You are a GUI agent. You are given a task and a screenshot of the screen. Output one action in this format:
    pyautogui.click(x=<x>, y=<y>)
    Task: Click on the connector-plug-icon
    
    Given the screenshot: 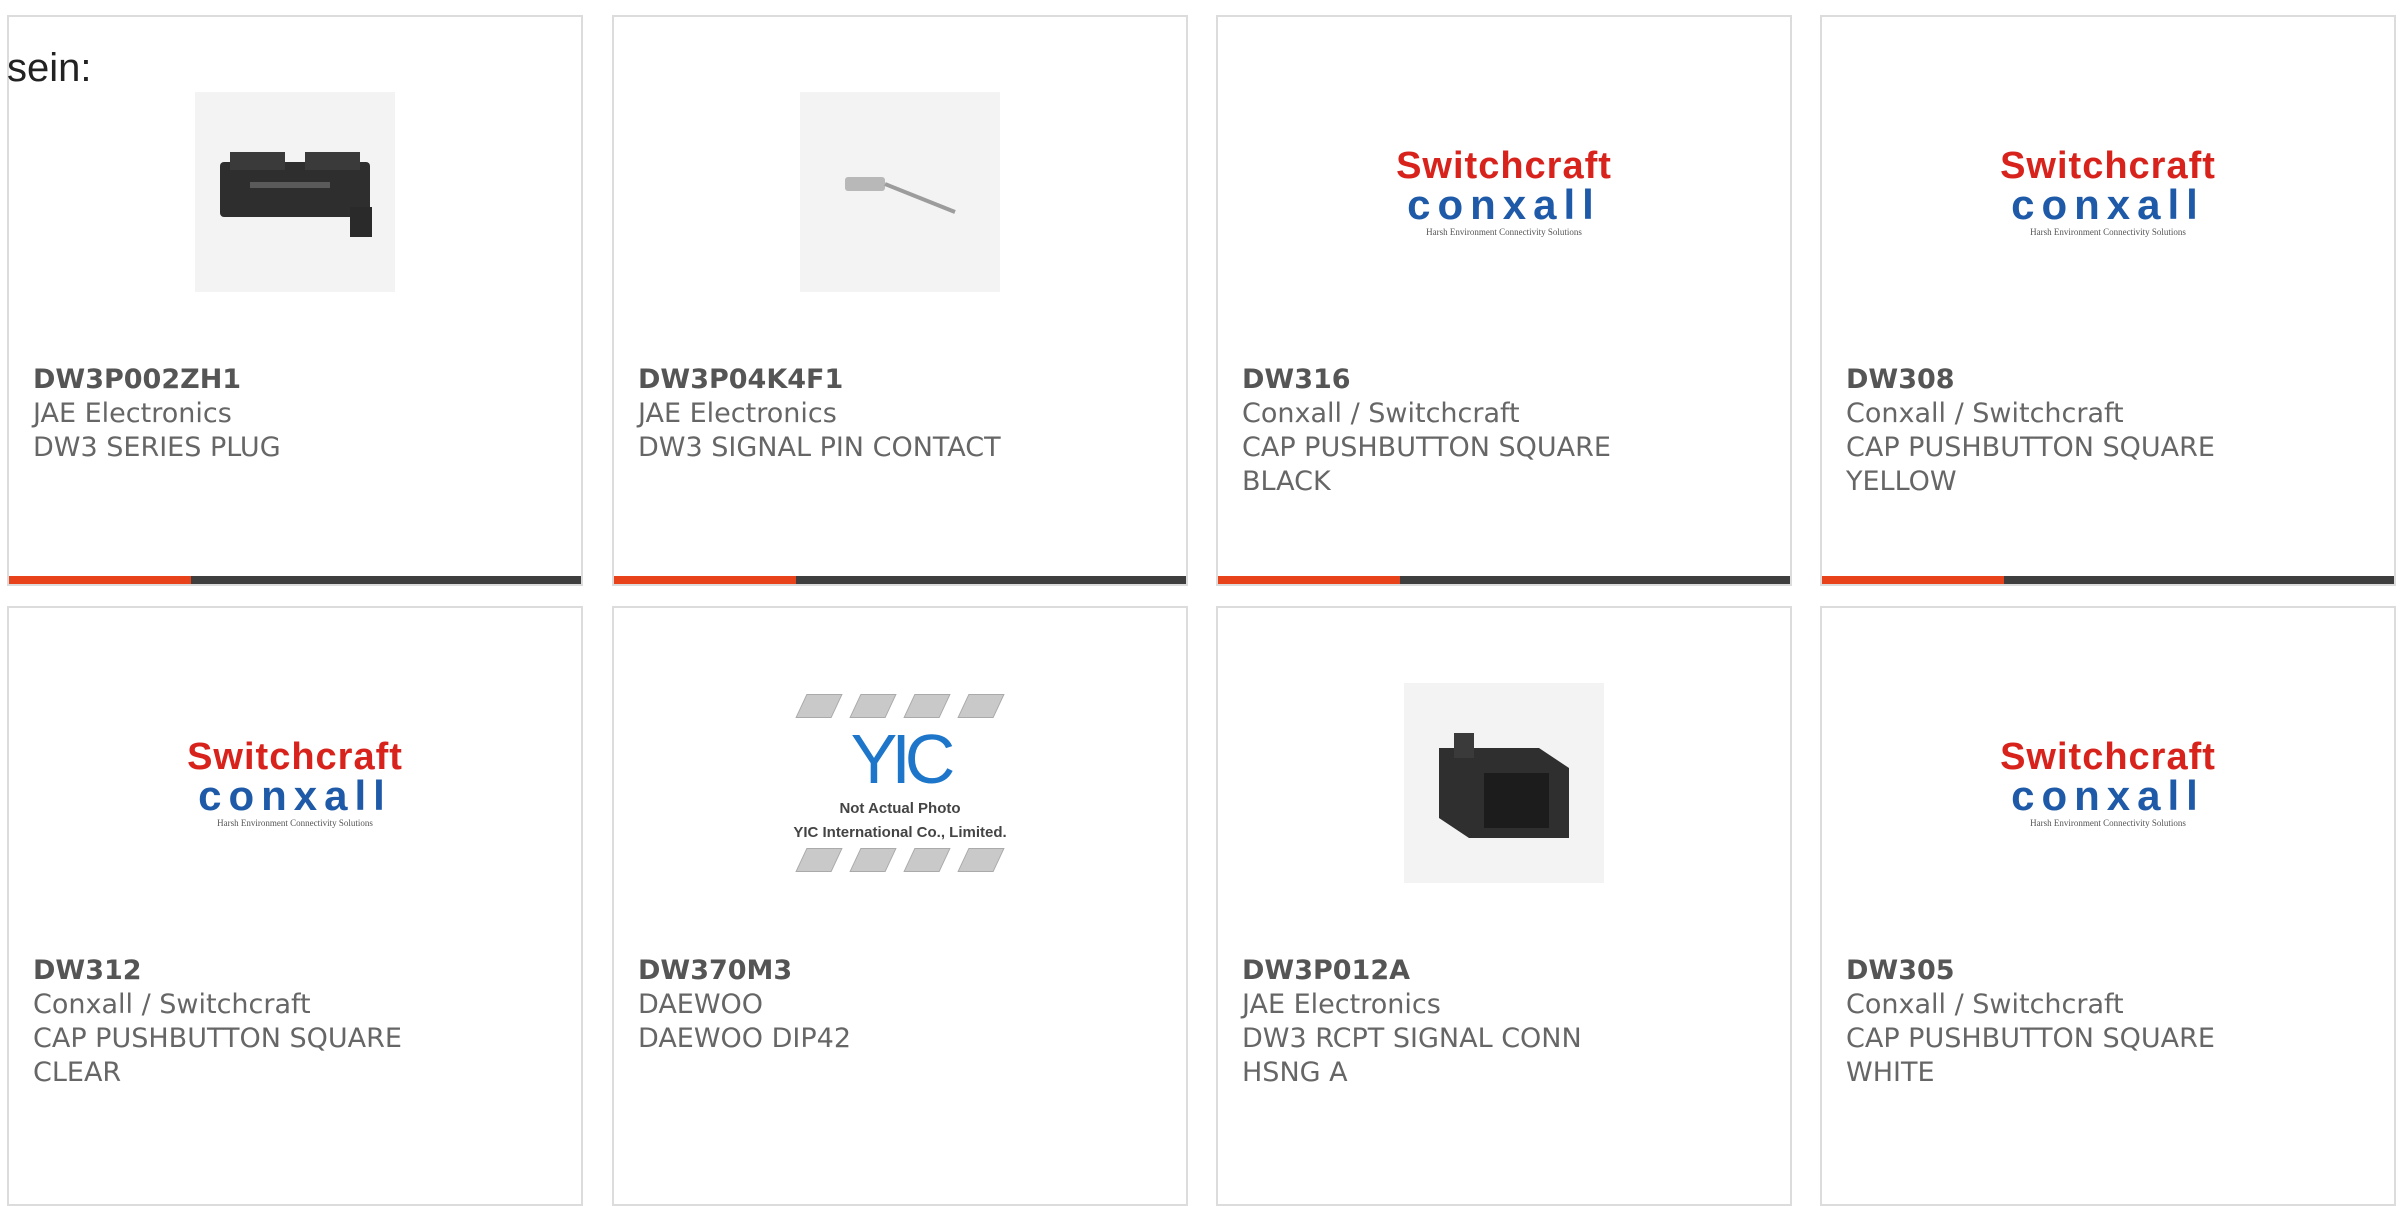 What is the action you would take?
    pyautogui.click(x=296, y=194)
    